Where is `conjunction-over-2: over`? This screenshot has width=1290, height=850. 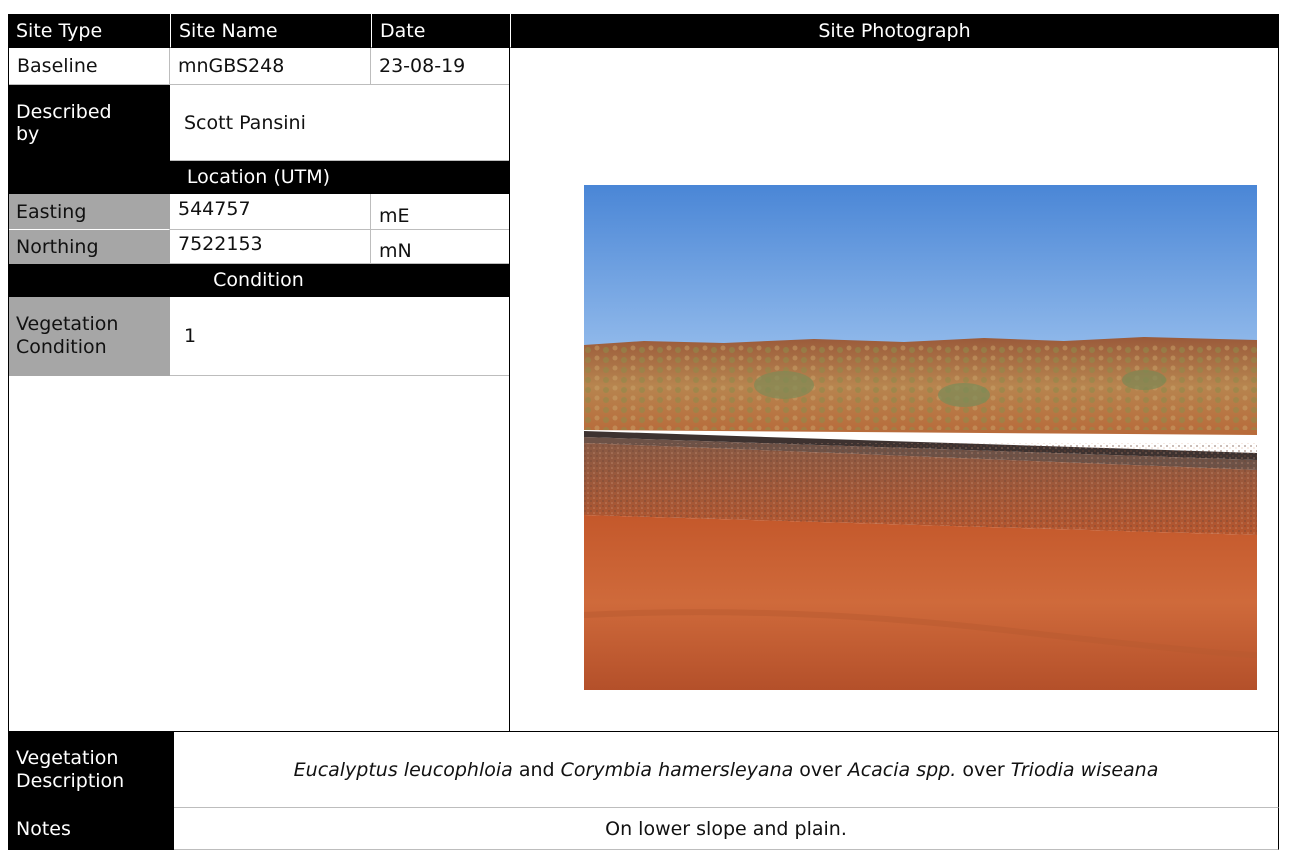 conjunction-over-2: over is located at coordinates (983, 769).